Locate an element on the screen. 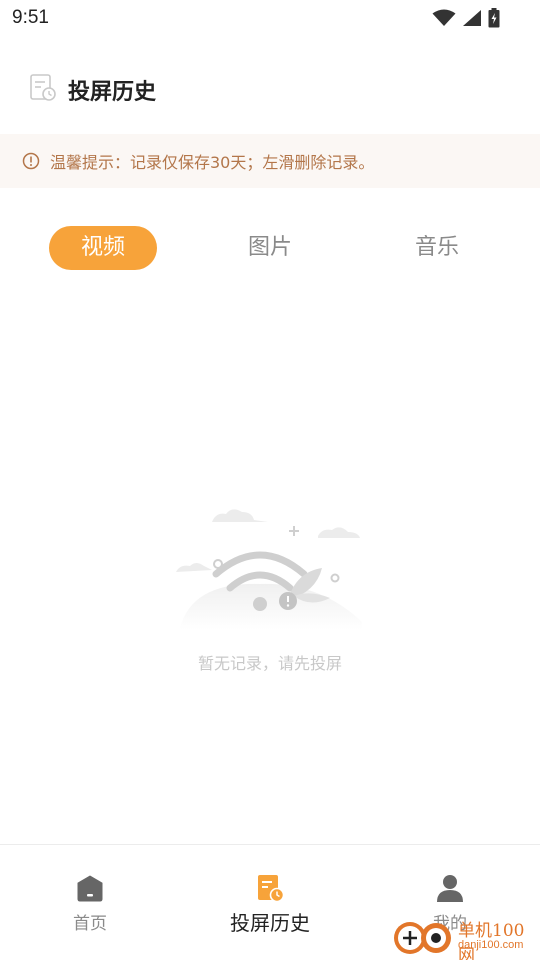  page-title: 投屏历史 is located at coordinates (112, 92).